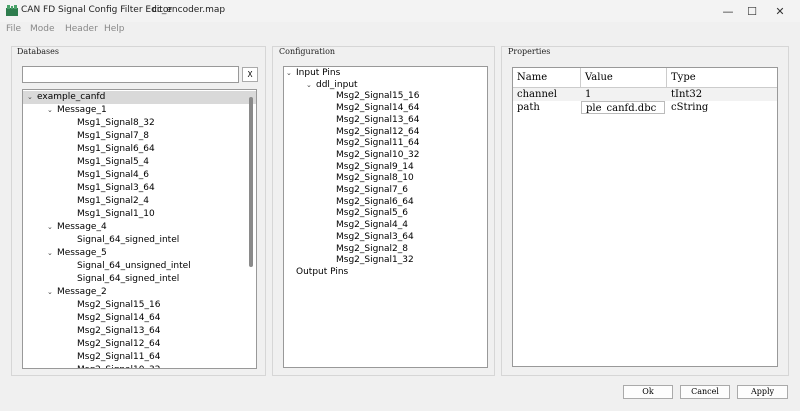 This screenshot has height=411, width=800. Describe the element at coordinates (337, 84) in the screenshot. I see `tree-item-label: ddl_input` at that location.